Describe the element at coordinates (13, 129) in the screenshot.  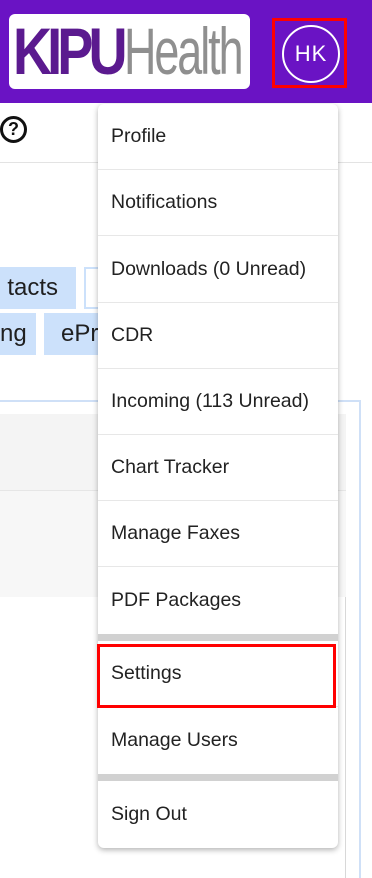
I see `question-circle-icon: ?` at that location.